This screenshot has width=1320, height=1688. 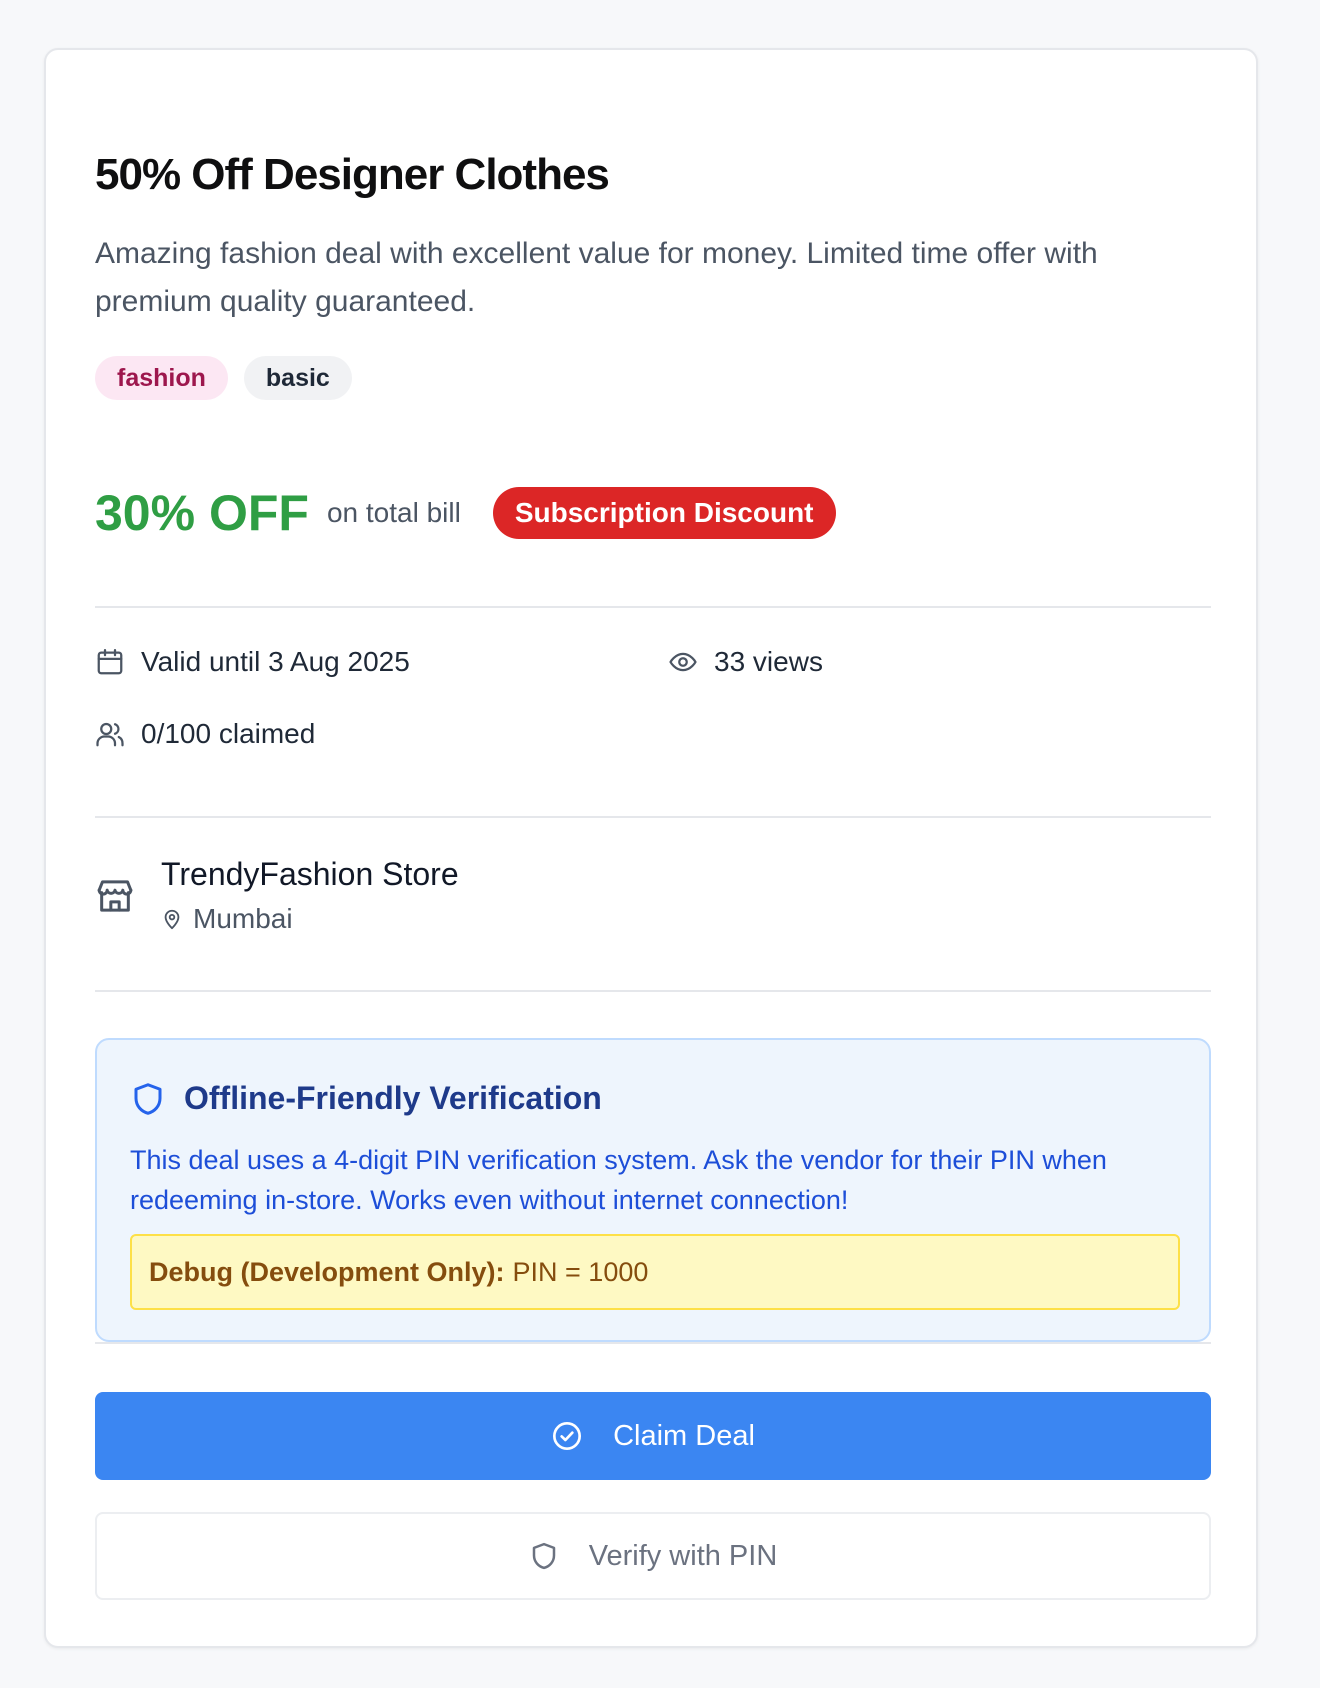 What do you see at coordinates (684, 1435) in the screenshot?
I see `claim-deal-label: Claim Deal` at bounding box center [684, 1435].